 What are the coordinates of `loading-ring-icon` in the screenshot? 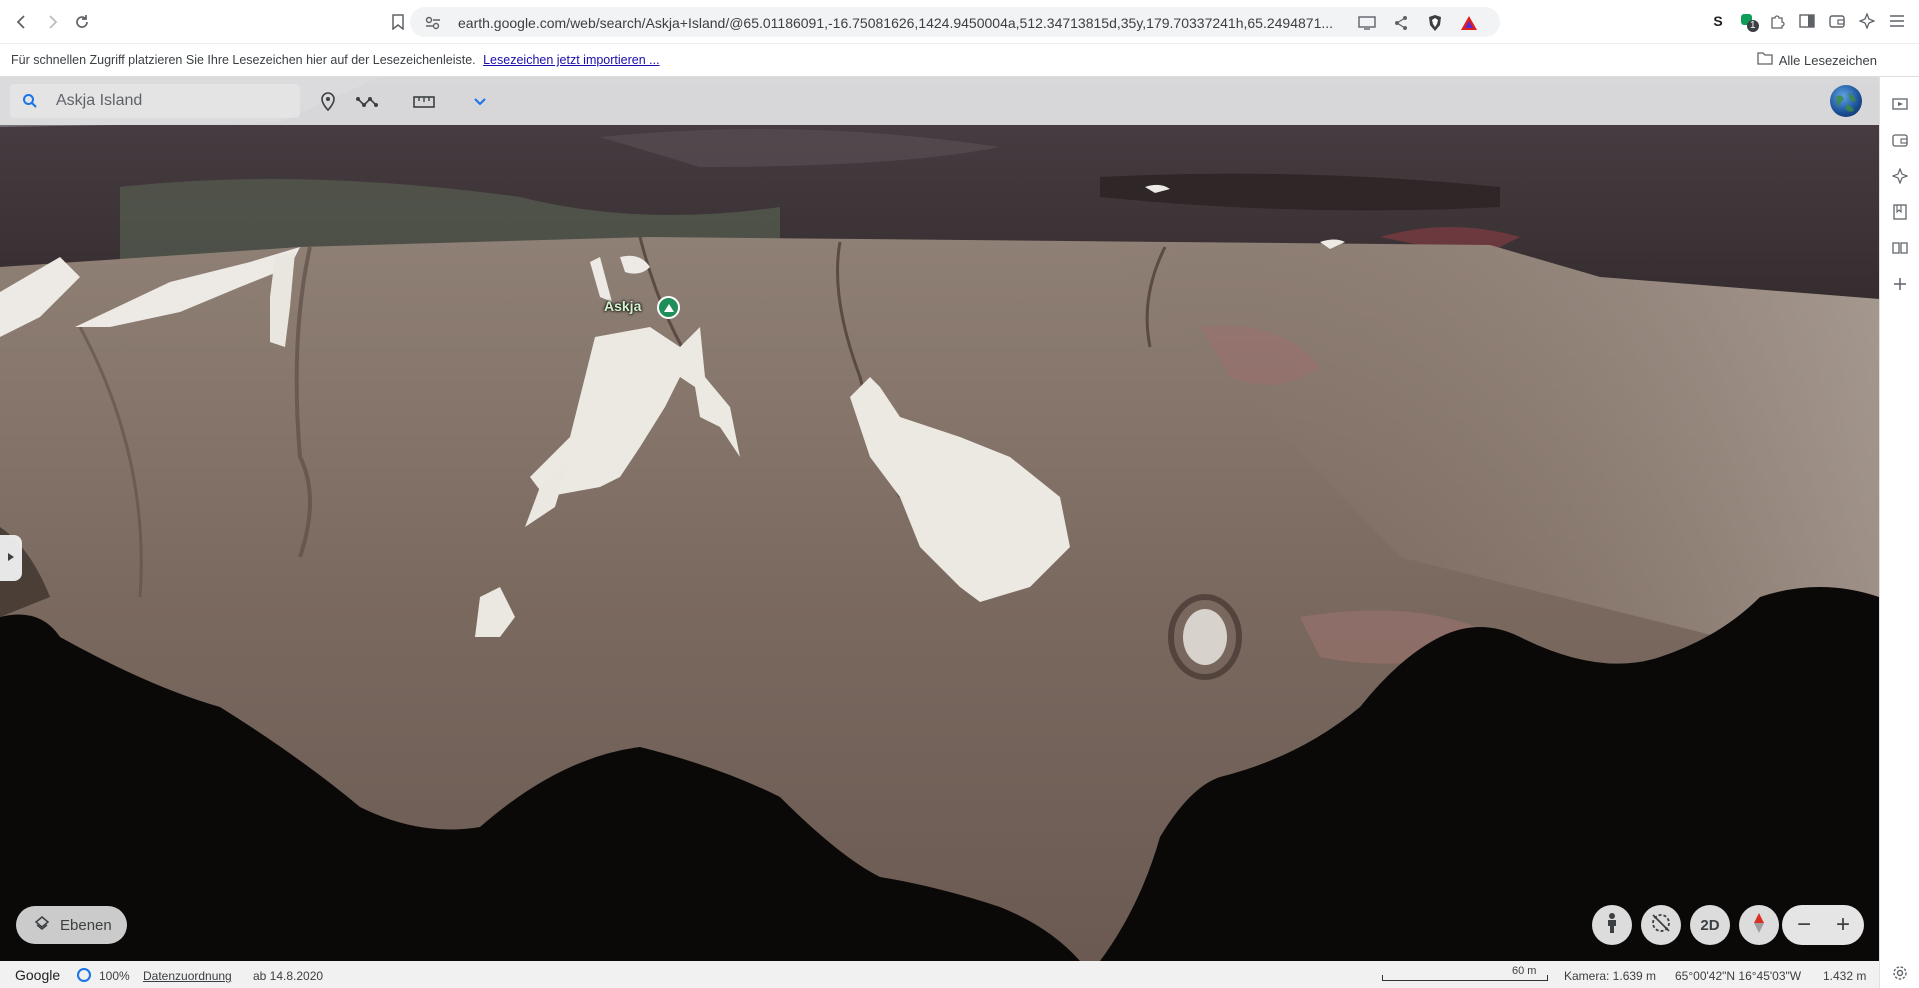 It's located at (84, 975).